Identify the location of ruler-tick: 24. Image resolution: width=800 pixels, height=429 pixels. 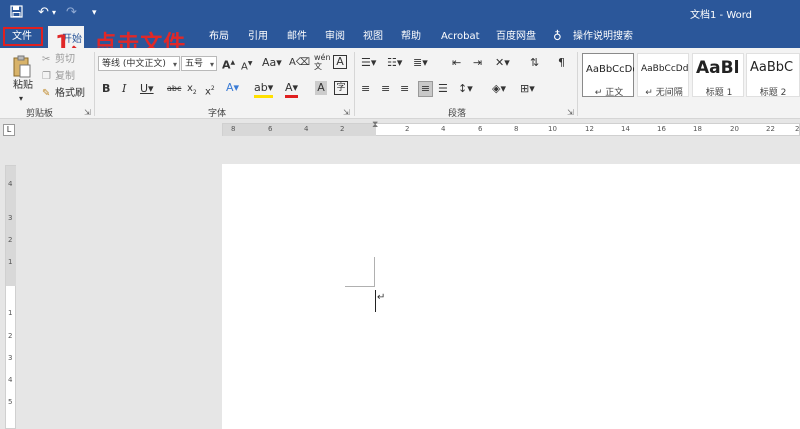
(797, 129).